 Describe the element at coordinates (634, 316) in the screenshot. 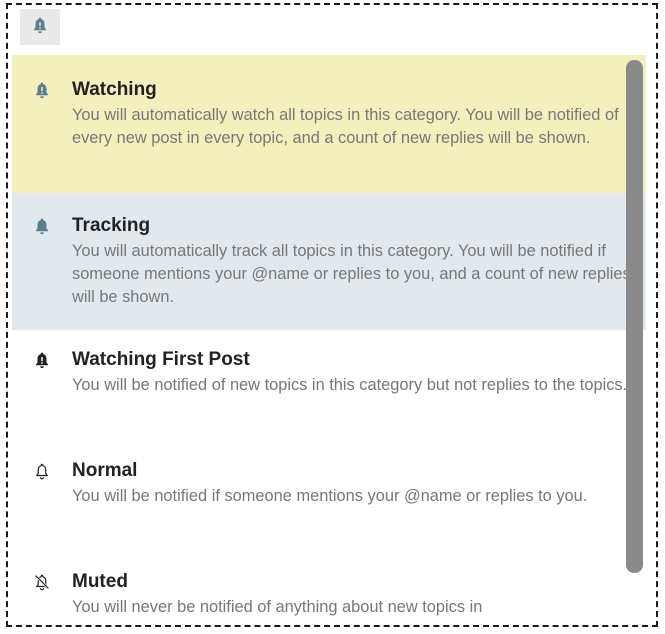

I see `menu-scrollbar` at that location.